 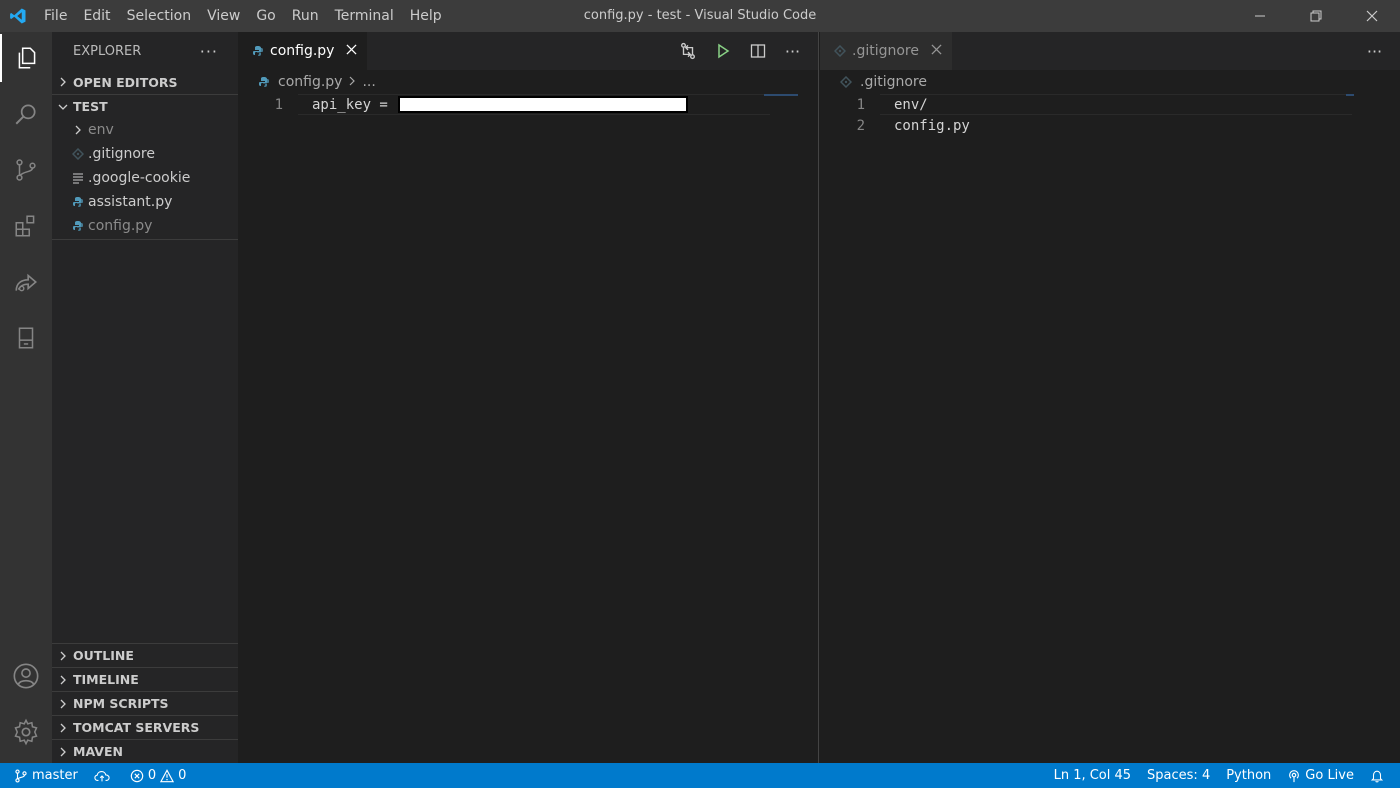 I want to click on activity-bar, so click(x=26, y=397).